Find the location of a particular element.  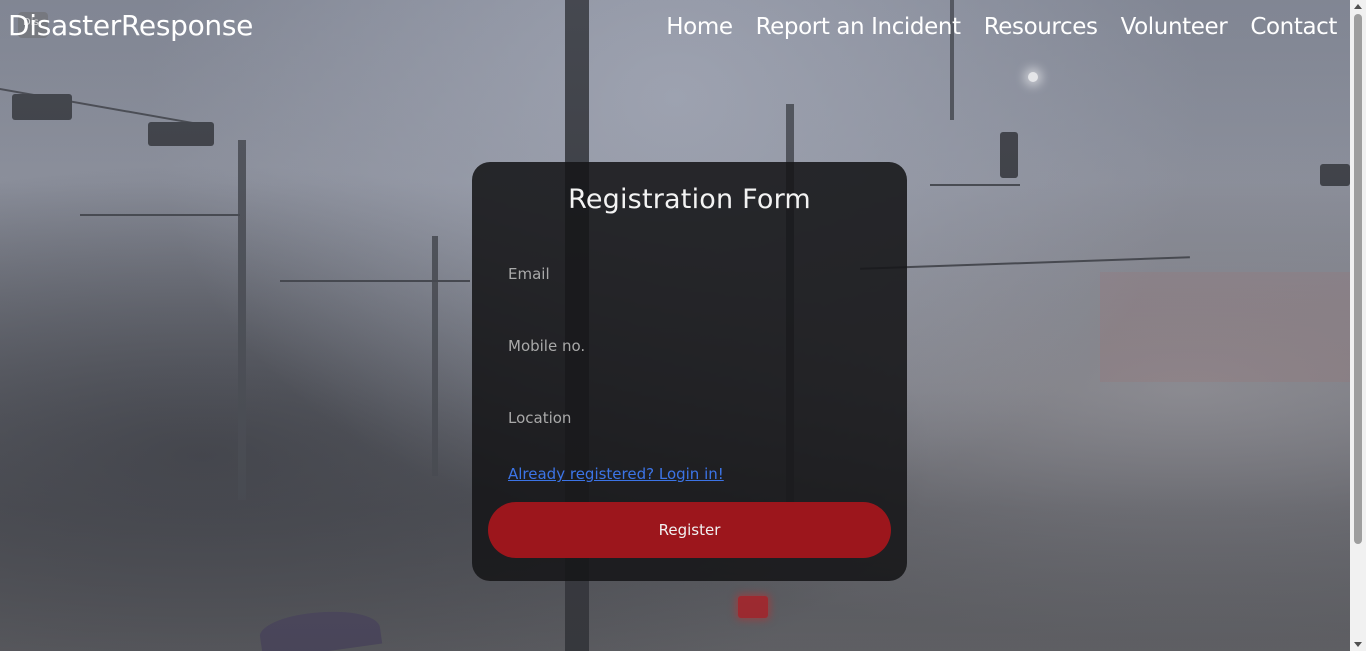

location-field is located at coordinates (689, 418).